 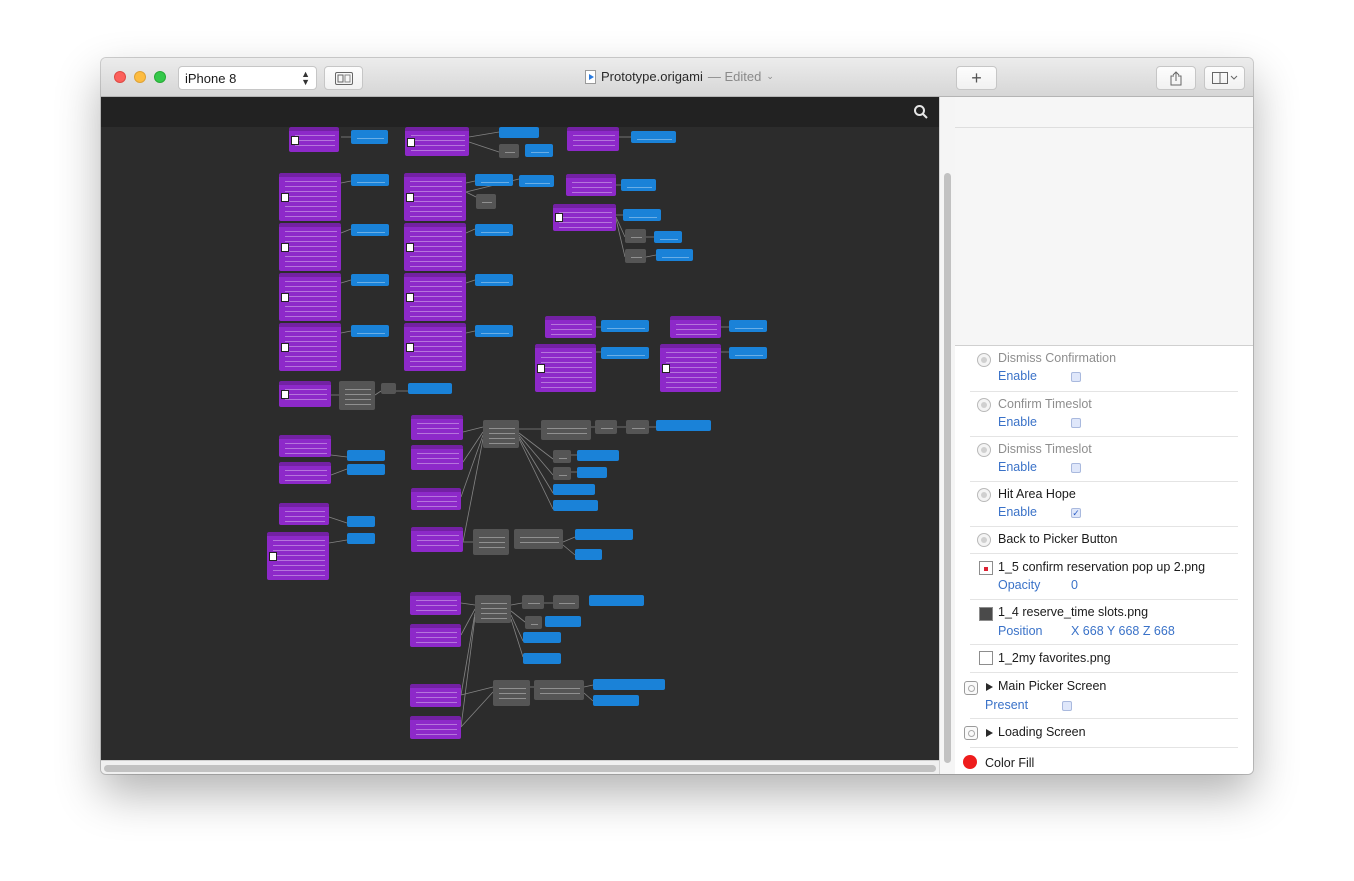 What do you see at coordinates (140, 77) in the screenshot?
I see `minimize-window-button` at bounding box center [140, 77].